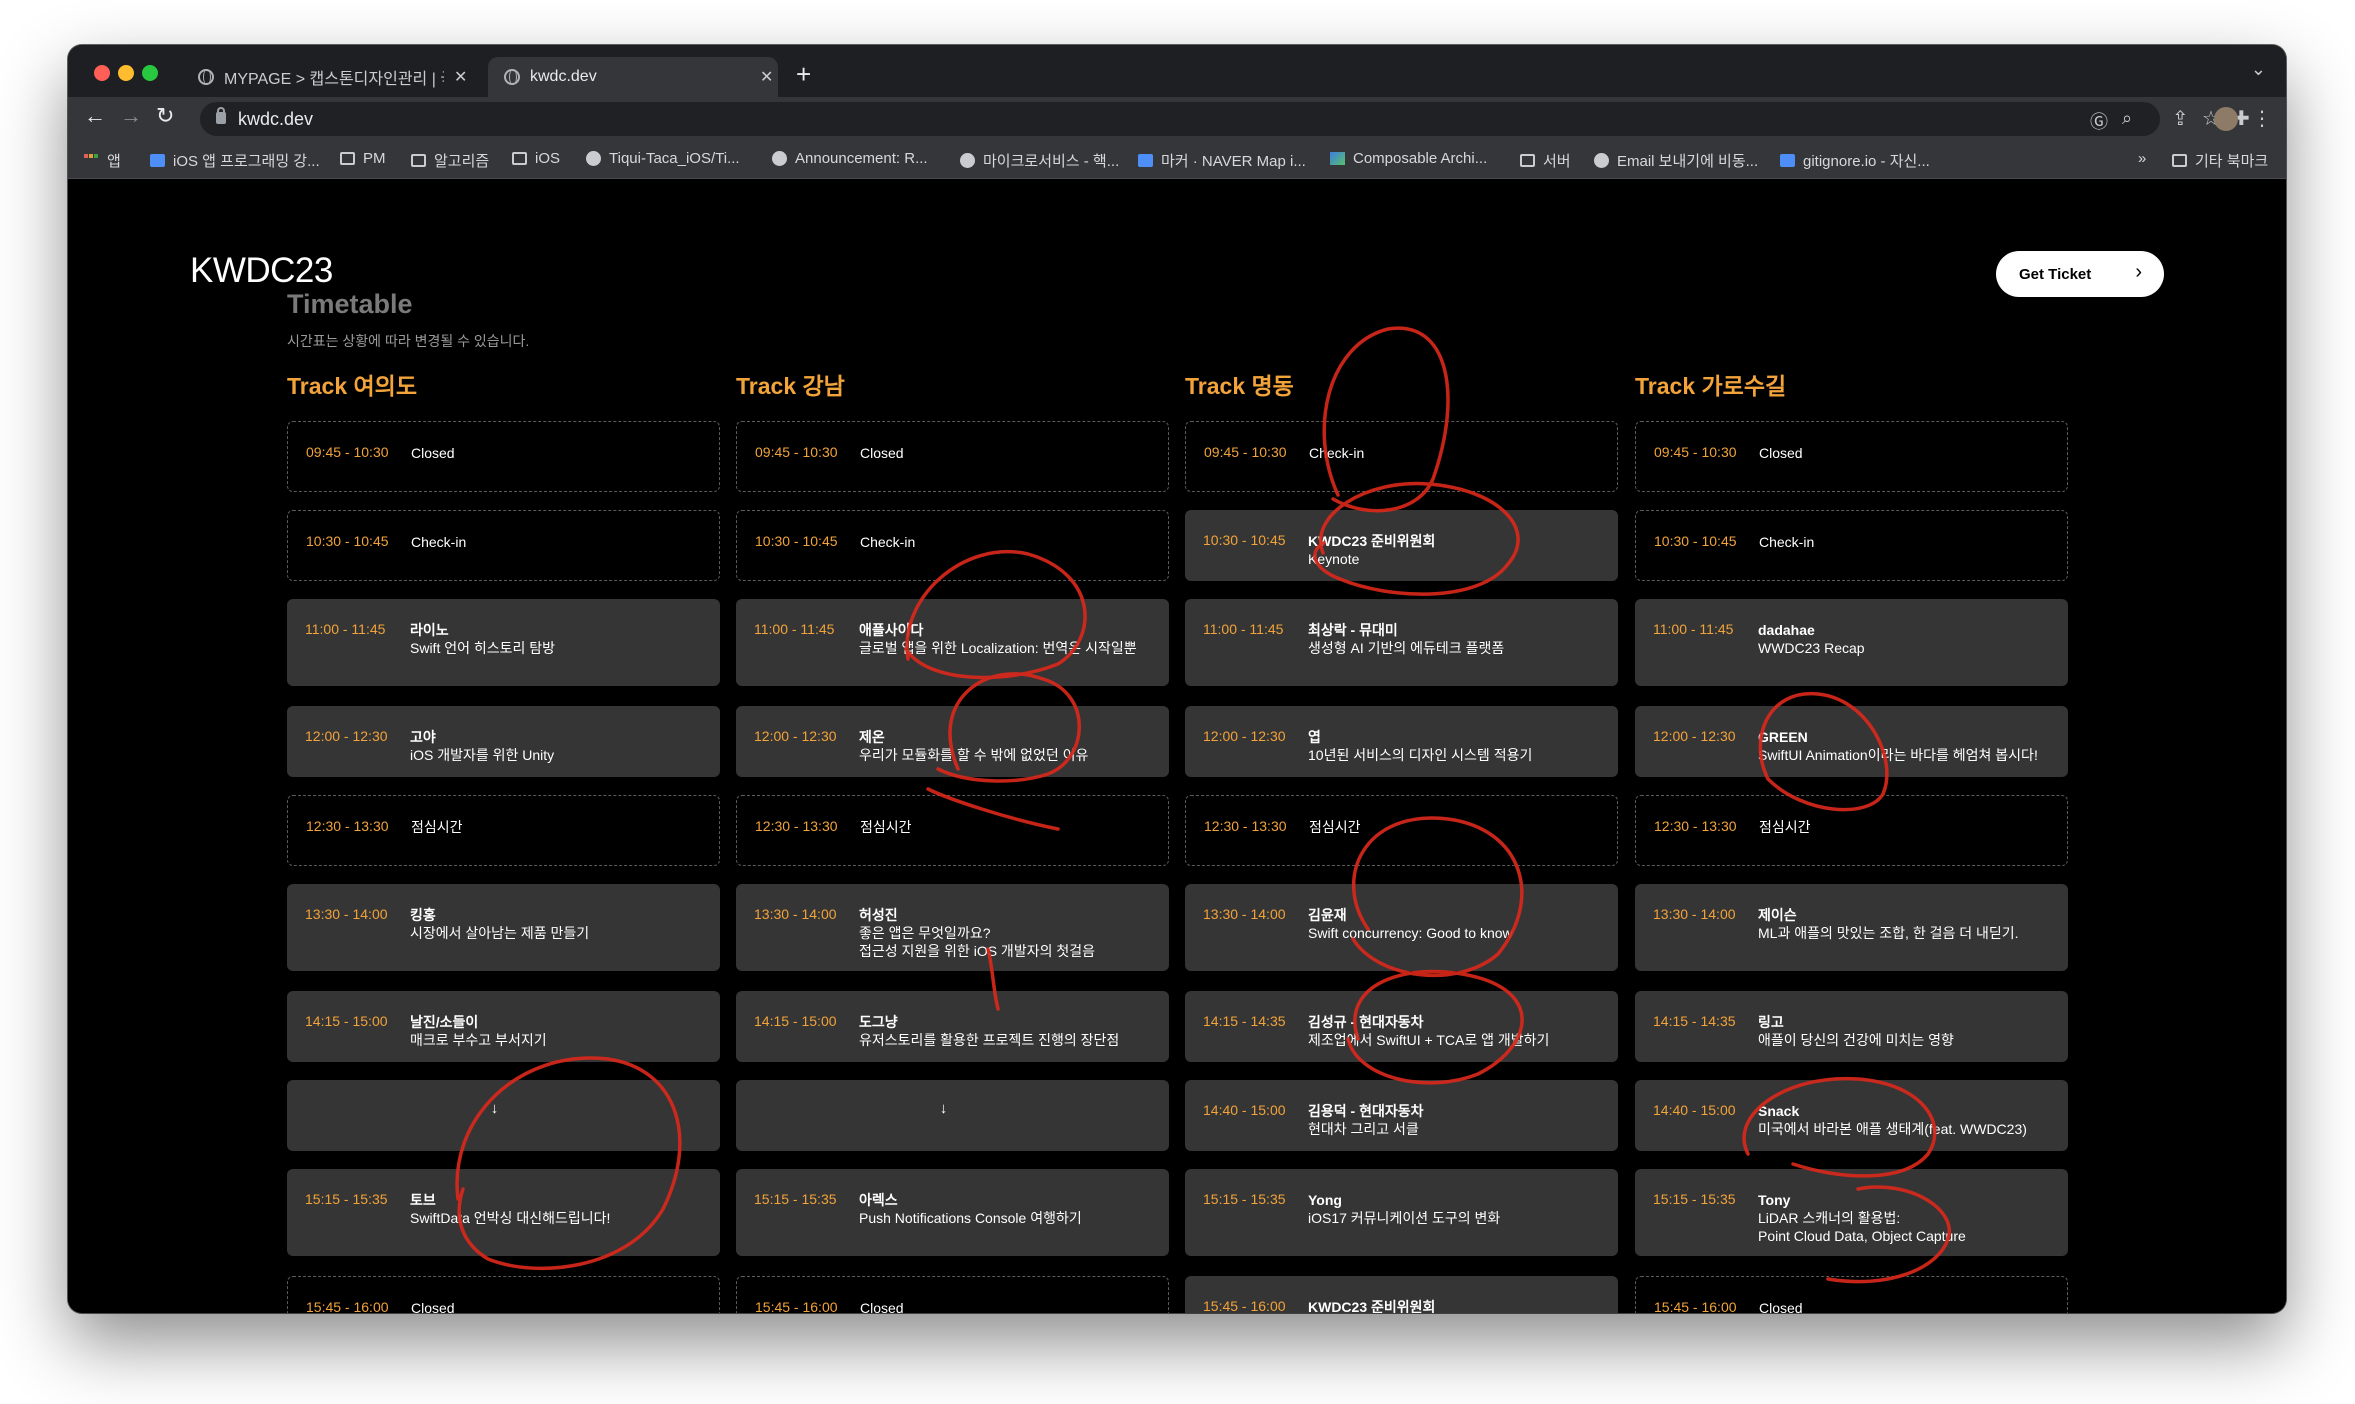 The image size is (2355, 1404). What do you see at coordinates (503, 1212) in the screenshot?
I see `session-card: 15:15 - 15:35 토브 SwiftData 언박싱 대신해드립니다!` at bounding box center [503, 1212].